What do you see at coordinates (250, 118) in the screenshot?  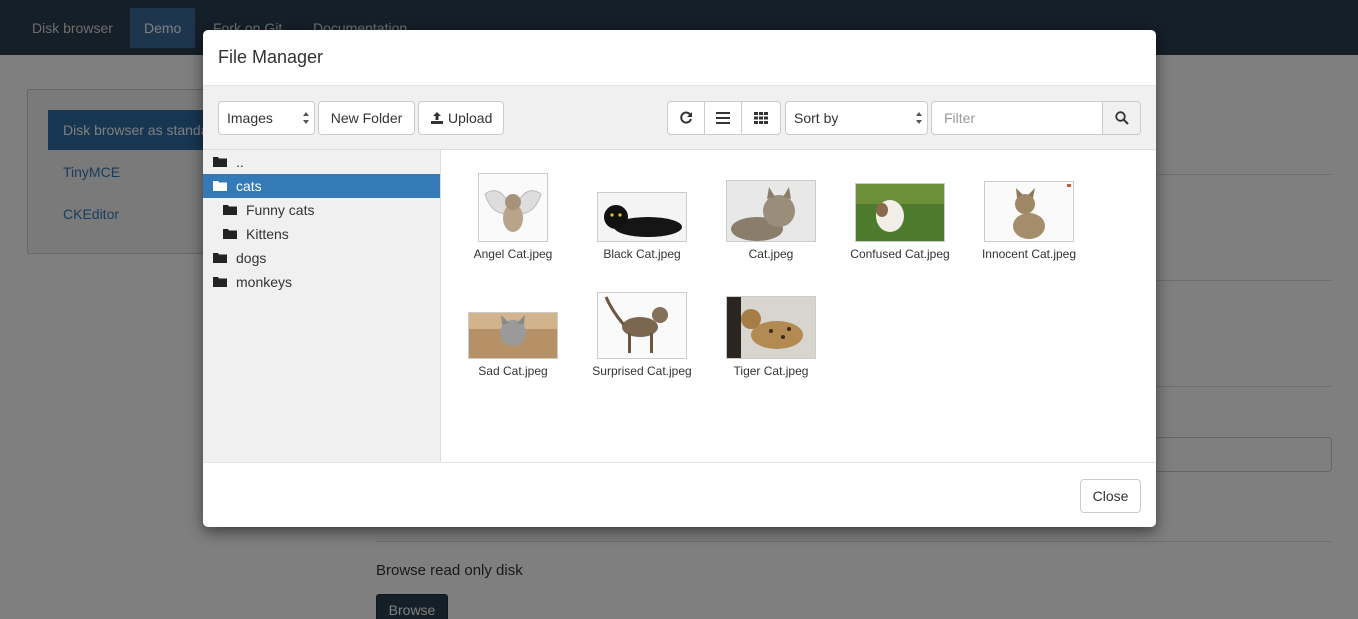 I see `file-type-select-value: Images` at bounding box center [250, 118].